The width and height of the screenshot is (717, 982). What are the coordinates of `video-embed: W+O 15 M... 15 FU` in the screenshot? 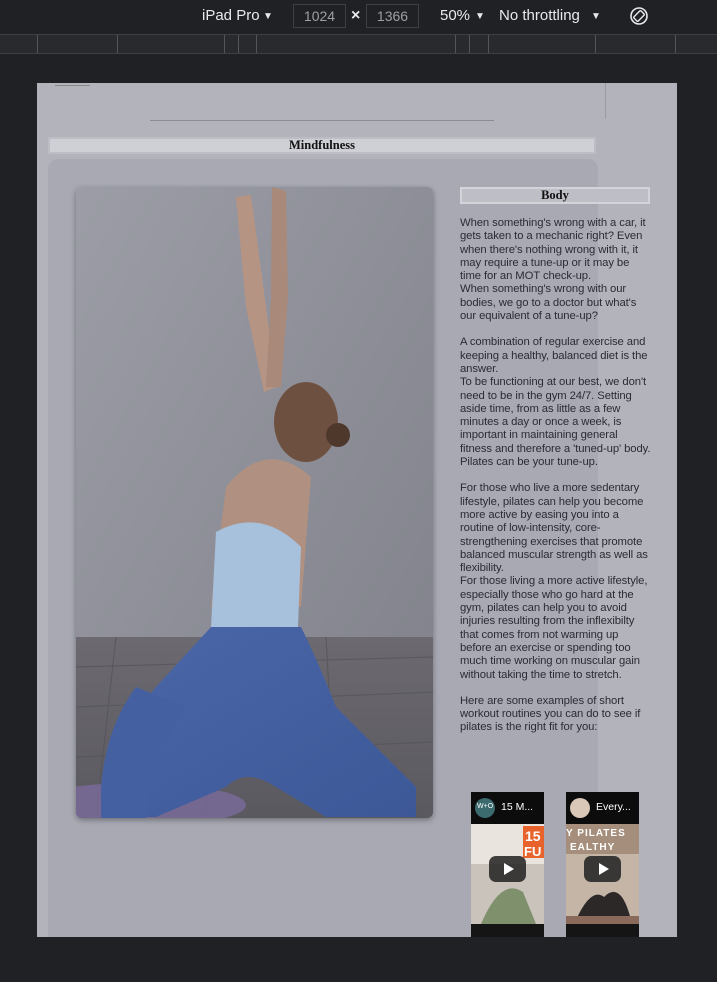 It's located at (507, 864).